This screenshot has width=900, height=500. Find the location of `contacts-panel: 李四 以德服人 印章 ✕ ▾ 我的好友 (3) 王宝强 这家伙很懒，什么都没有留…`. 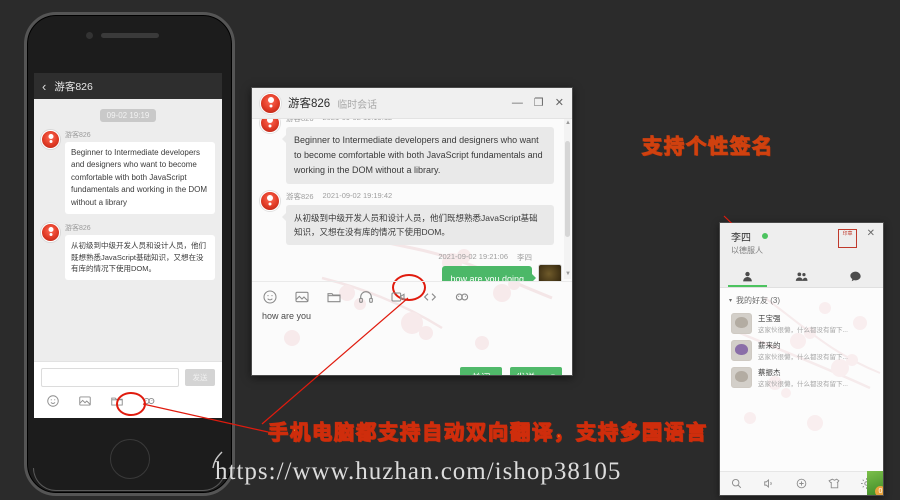

contacts-panel: 李四 以德服人 印章 ✕ ▾ 我的好友 (3) 王宝强 这家伙很懒，什么都没有留… is located at coordinates (801, 359).